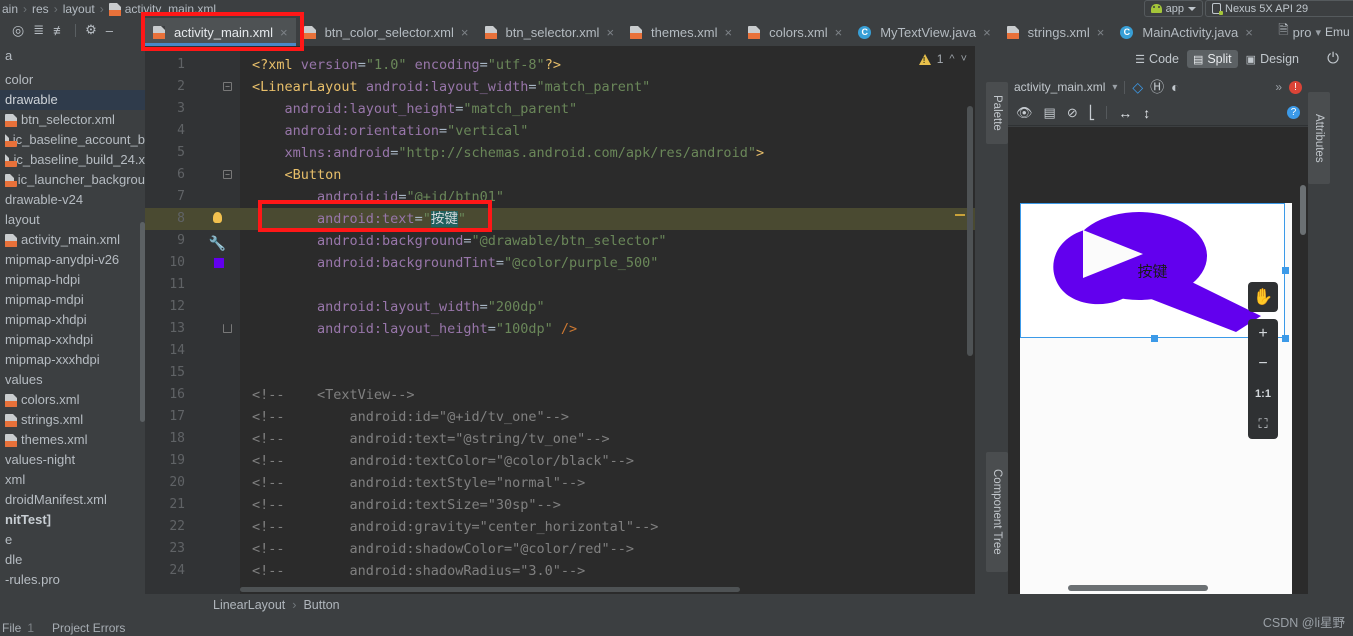 This screenshot has height=636, width=1353. What do you see at coordinates (72, 500) in the screenshot?
I see `tree-item: droidManifest.xml` at bounding box center [72, 500].